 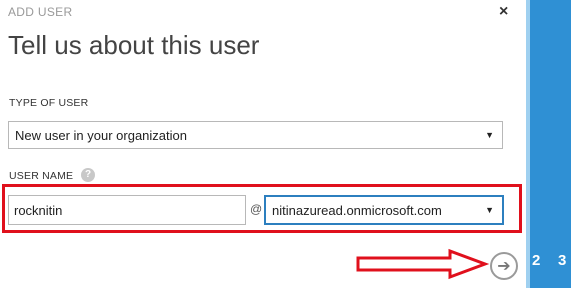 I want to click on close-icon: ×, so click(x=503, y=12).